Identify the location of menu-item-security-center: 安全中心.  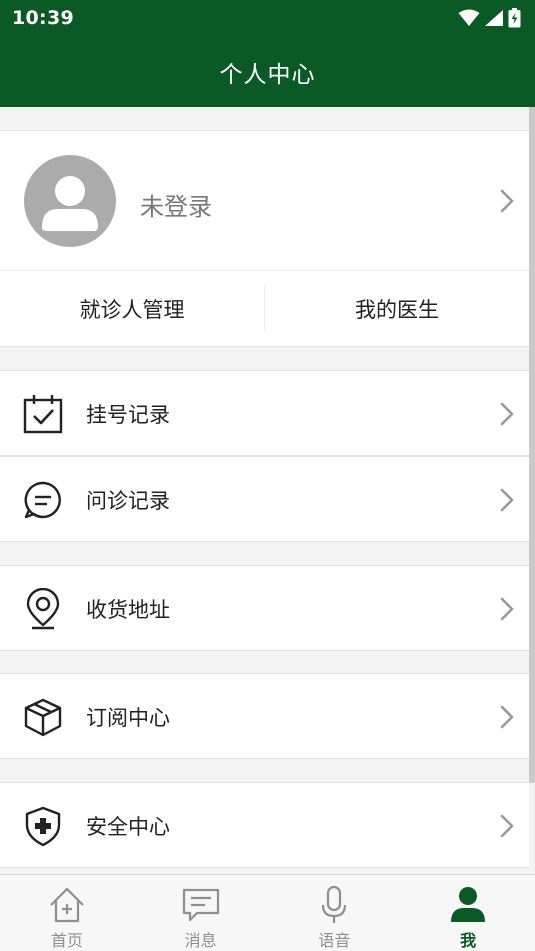
(264, 825).